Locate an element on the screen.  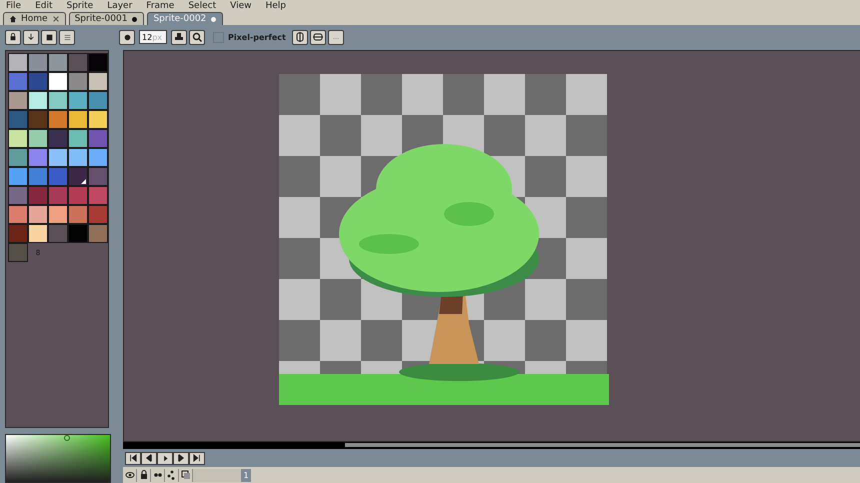
lock-button is located at coordinates (13, 37).